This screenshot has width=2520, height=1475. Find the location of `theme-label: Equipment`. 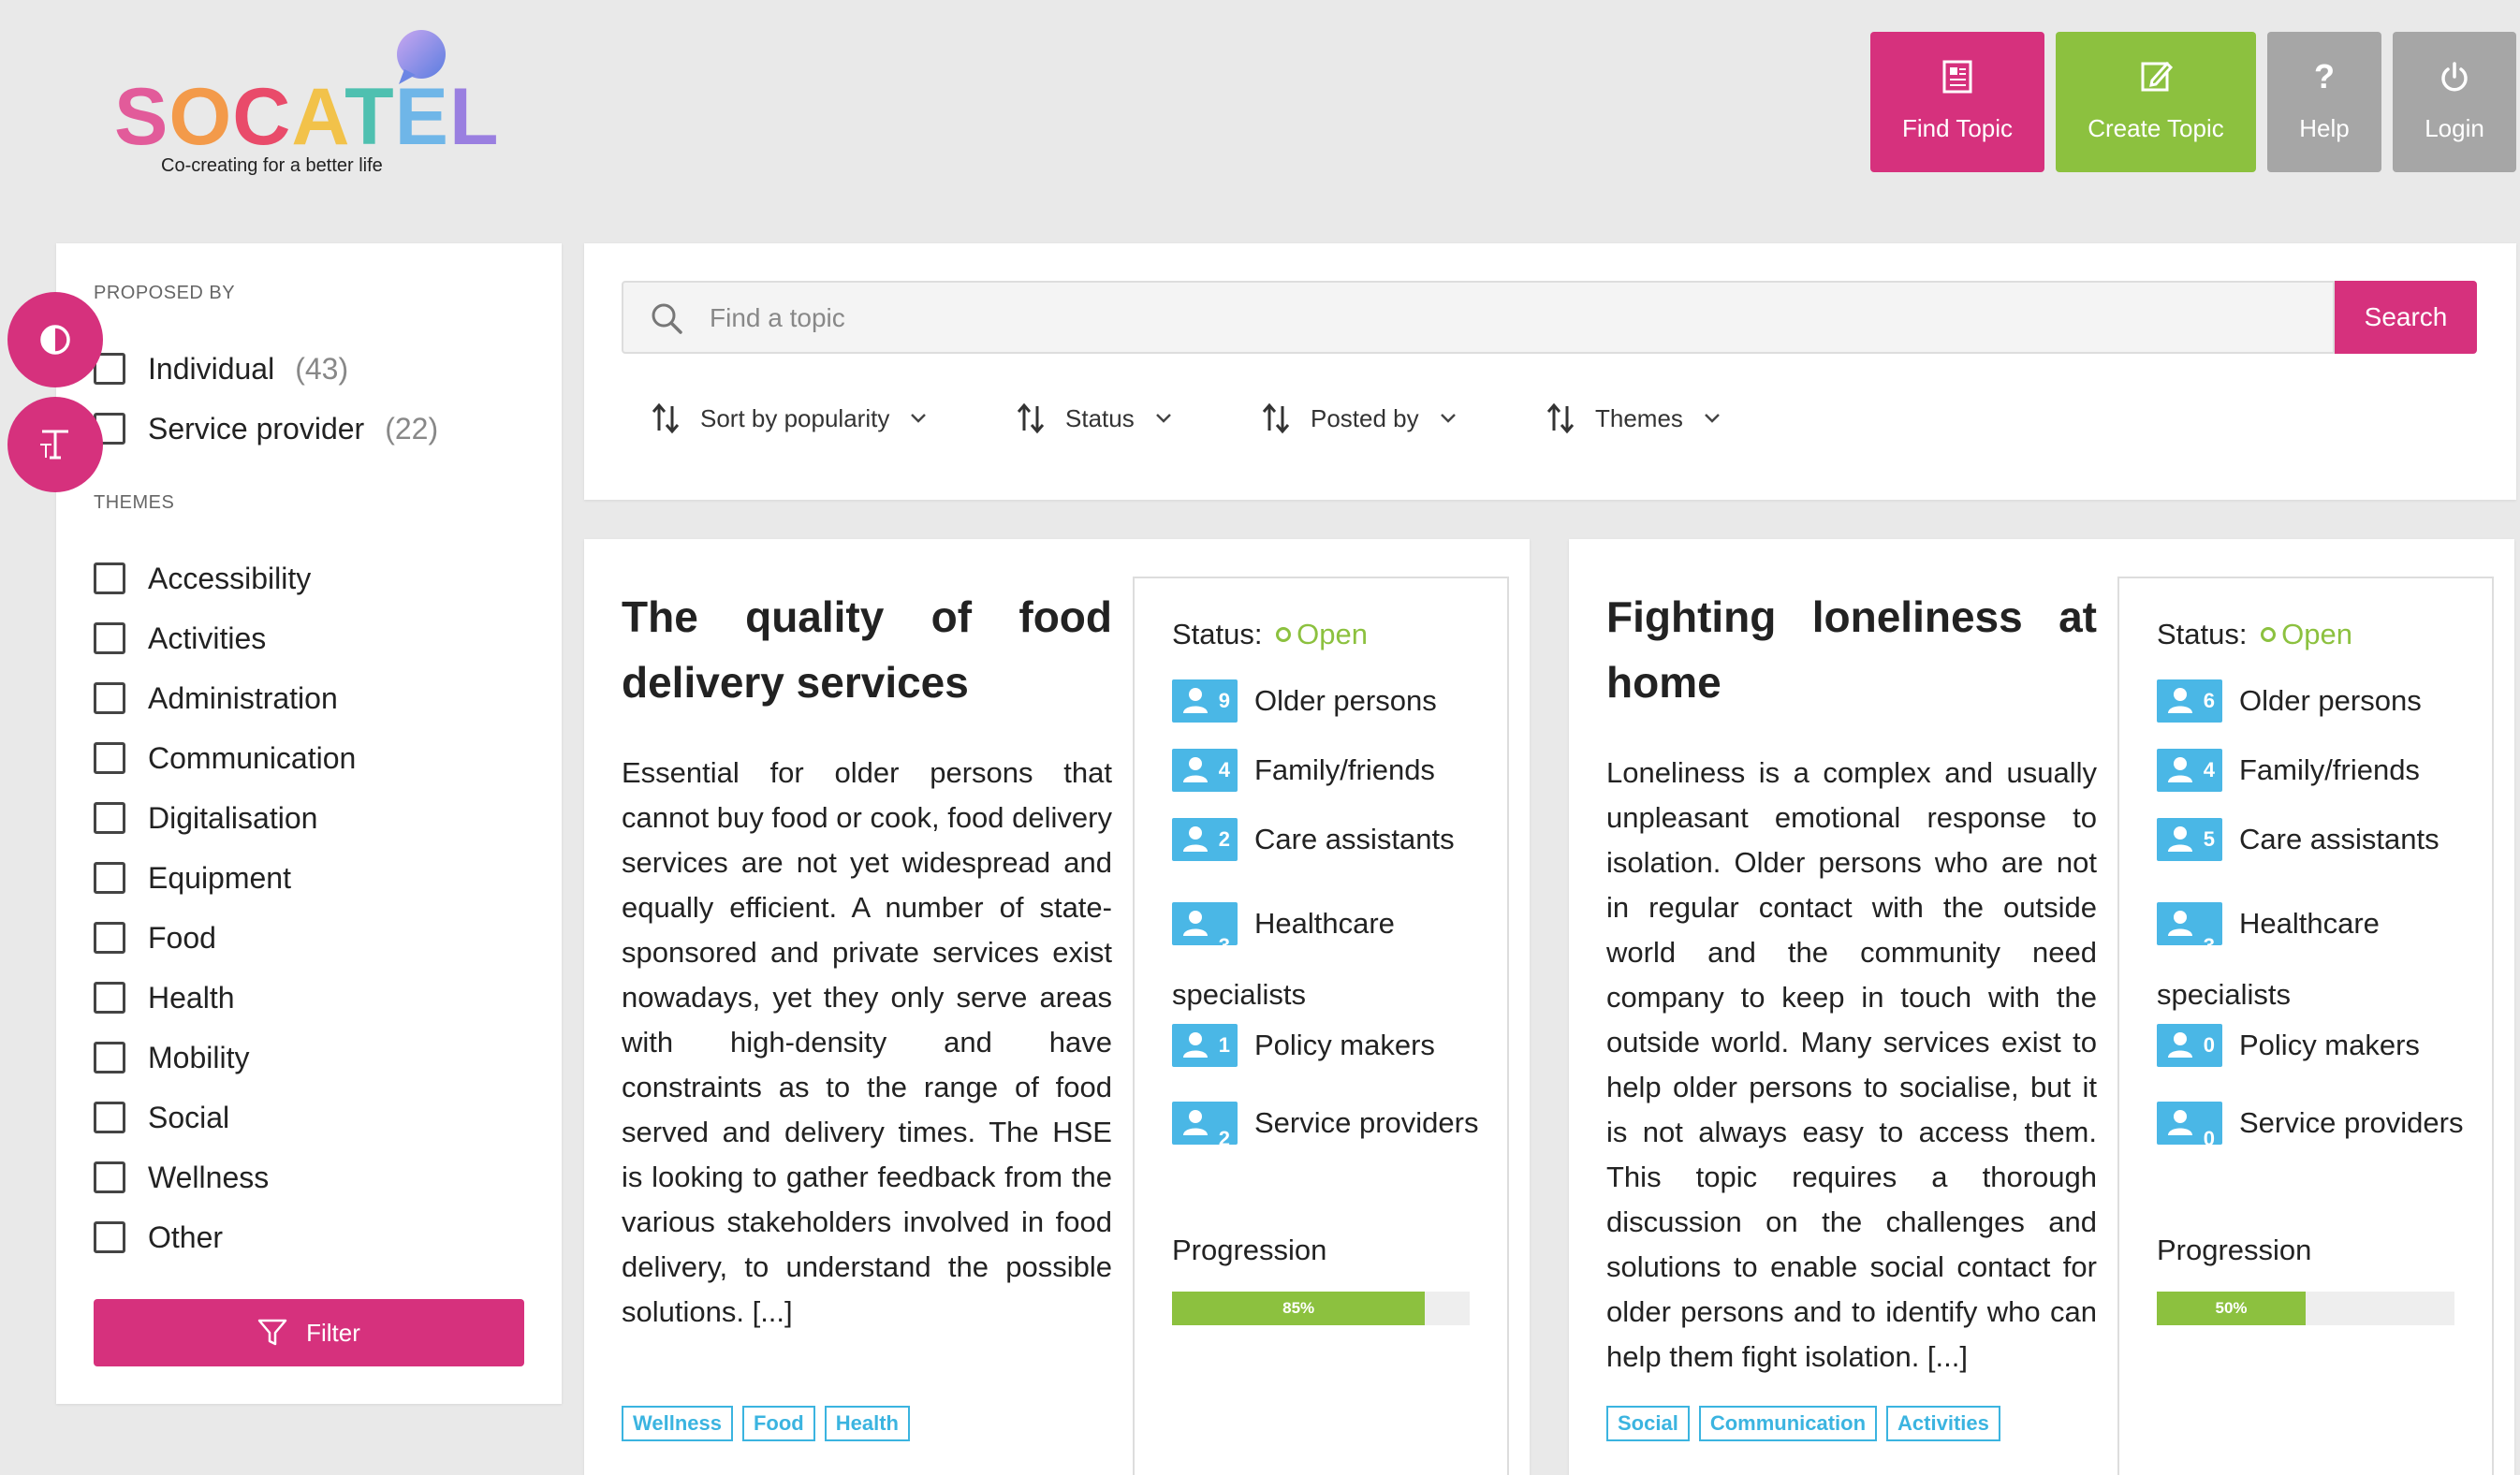

theme-label: Equipment is located at coordinates (219, 877).